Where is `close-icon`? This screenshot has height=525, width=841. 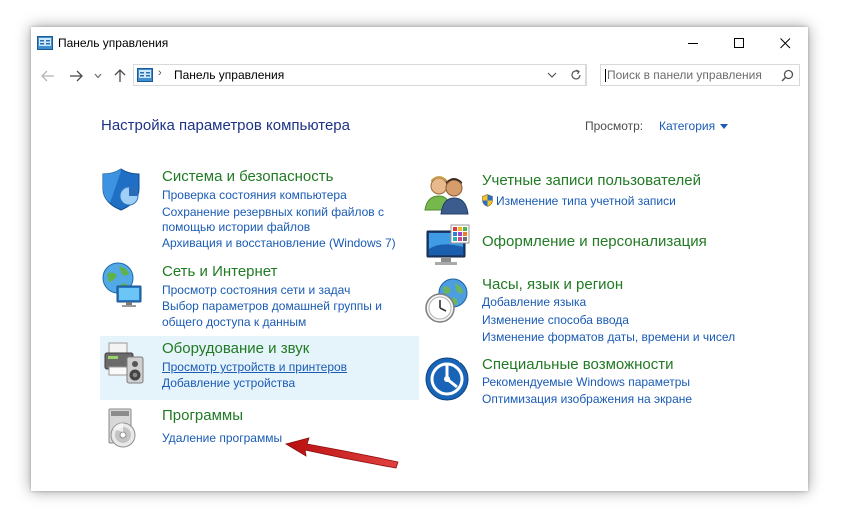
close-icon is located at coordinates (784, 42).